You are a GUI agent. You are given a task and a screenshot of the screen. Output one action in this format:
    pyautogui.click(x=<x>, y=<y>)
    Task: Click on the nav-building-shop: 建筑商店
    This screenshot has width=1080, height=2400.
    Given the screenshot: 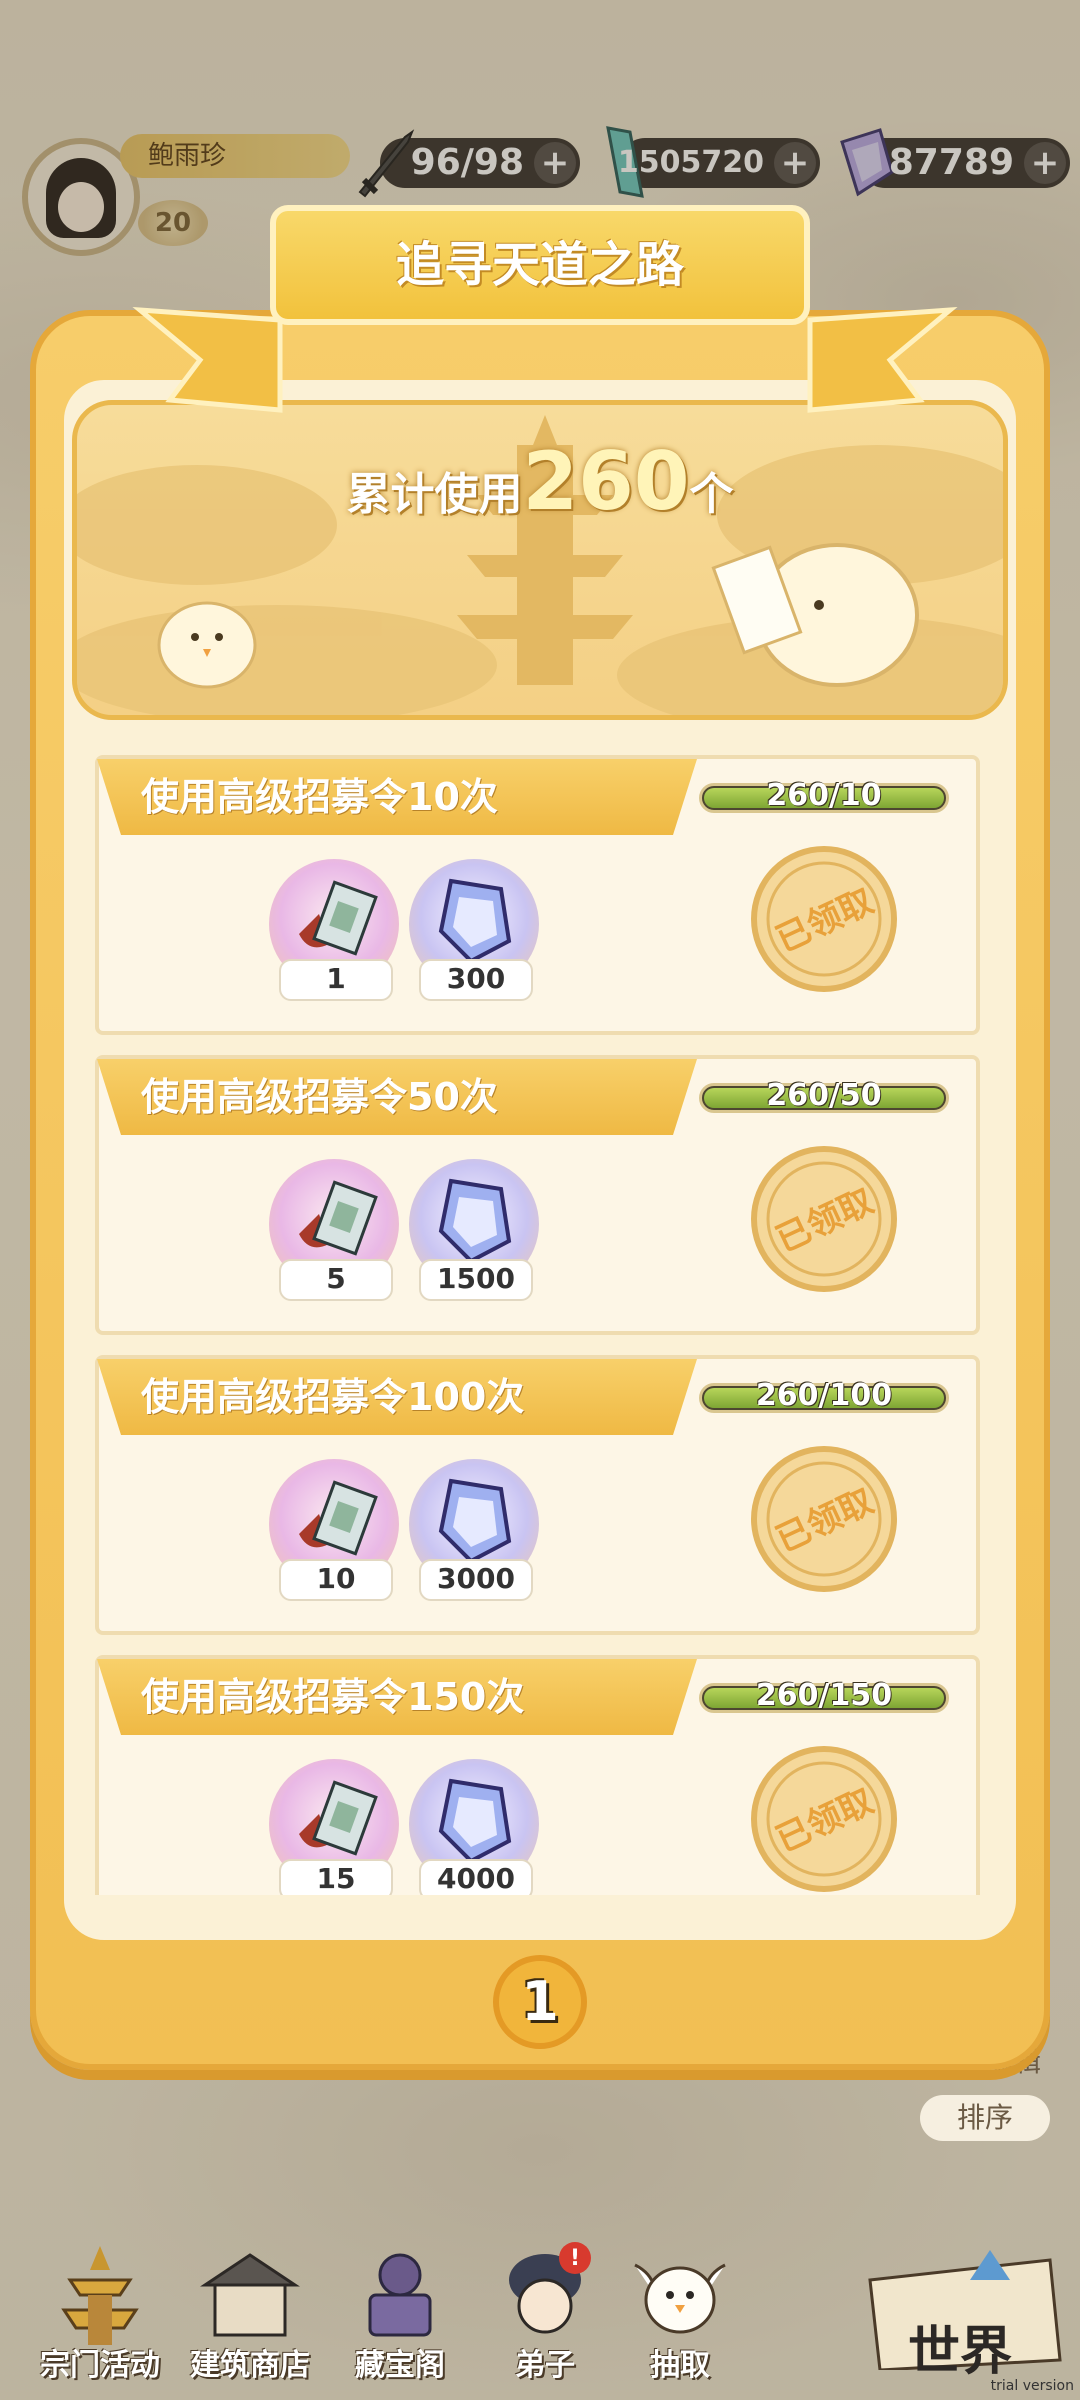 What is the action you would take?
    pyautogui.click(x=250, y=2310)
    